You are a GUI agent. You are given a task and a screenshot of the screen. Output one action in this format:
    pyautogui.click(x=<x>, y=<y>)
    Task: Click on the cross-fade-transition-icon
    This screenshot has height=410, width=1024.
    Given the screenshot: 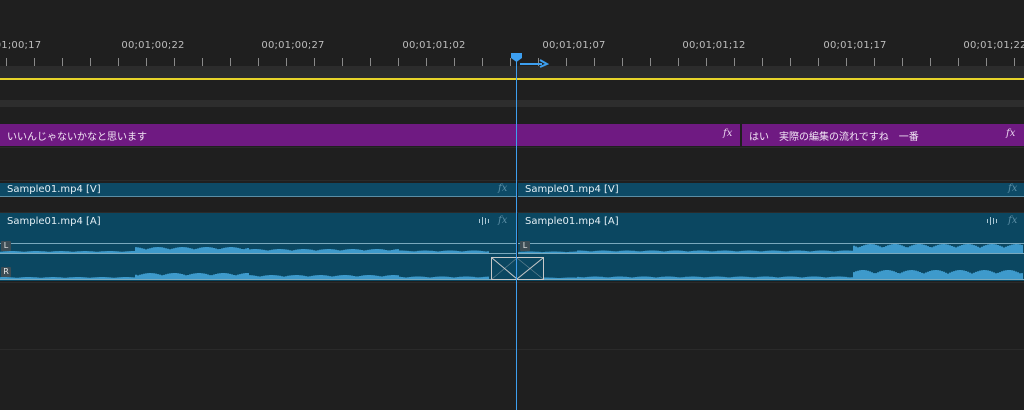 What is the action you would take?
    pyautogui.click(x=517, y=268)
    